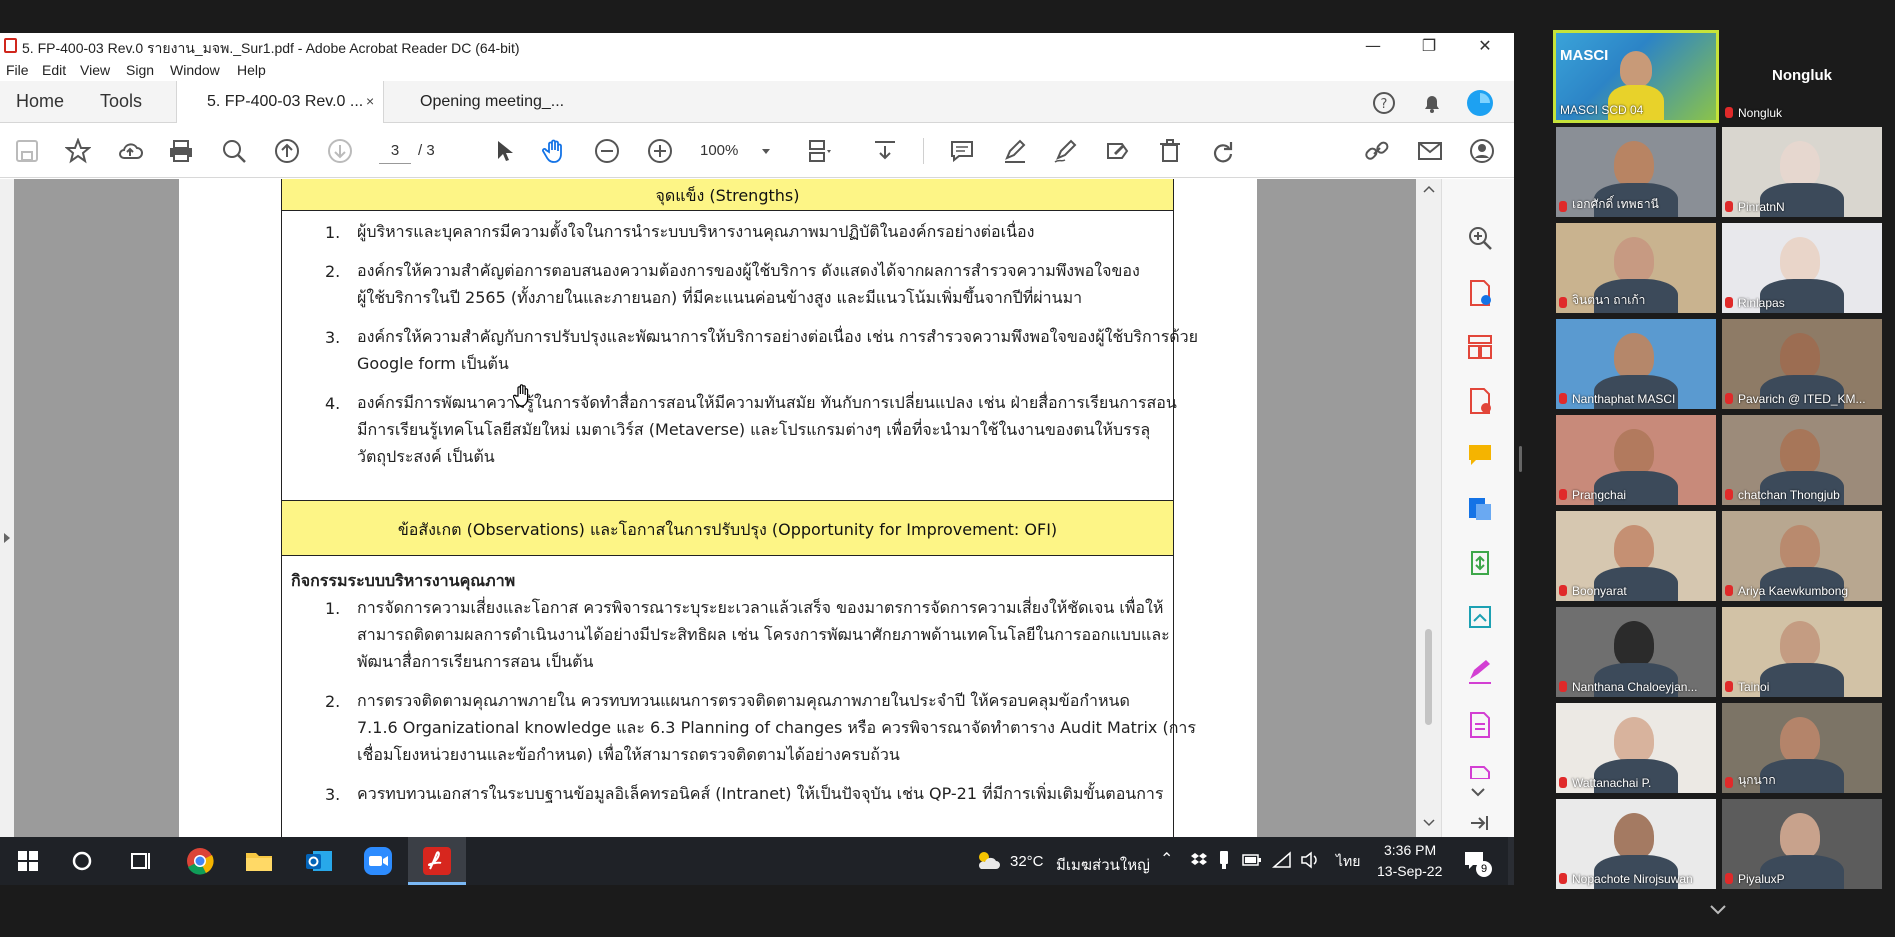 The width and height of the screenshot is (1895, 937). Describe the element at coordinates (1511, 861) in the screenshot. I see `show-desktop-button` at that location.